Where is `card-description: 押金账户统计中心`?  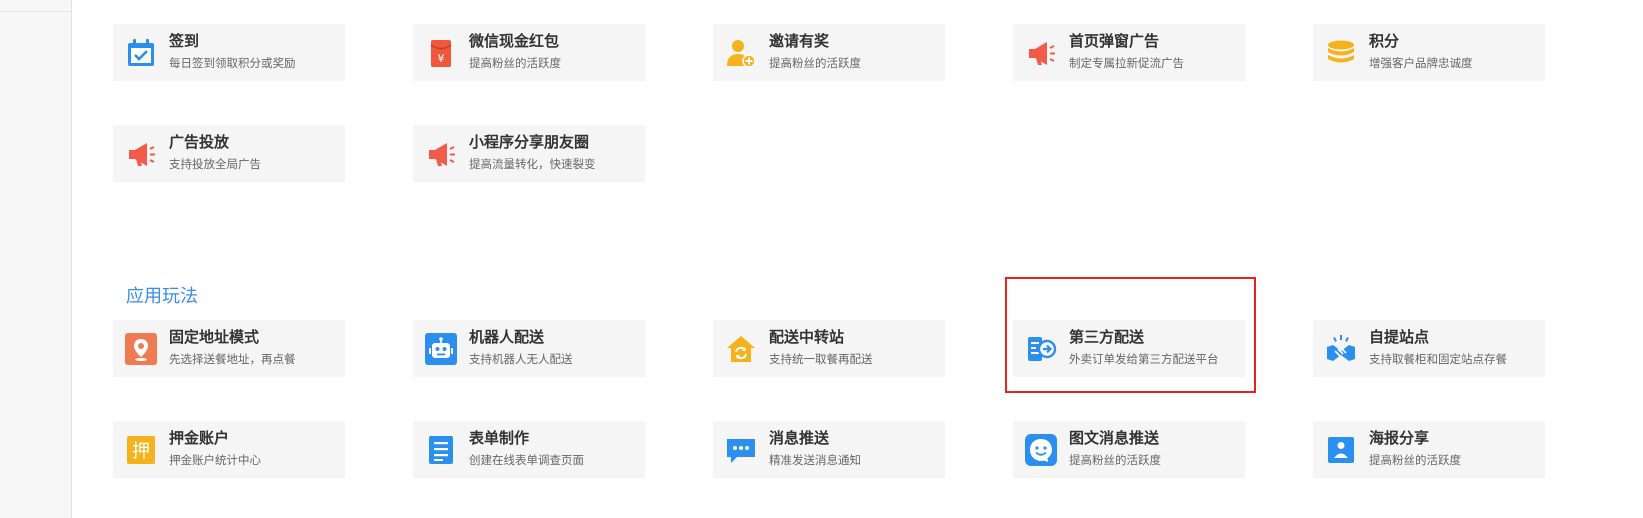 card-description: 押金账户统计中心 is located at coordinates (215, 460).